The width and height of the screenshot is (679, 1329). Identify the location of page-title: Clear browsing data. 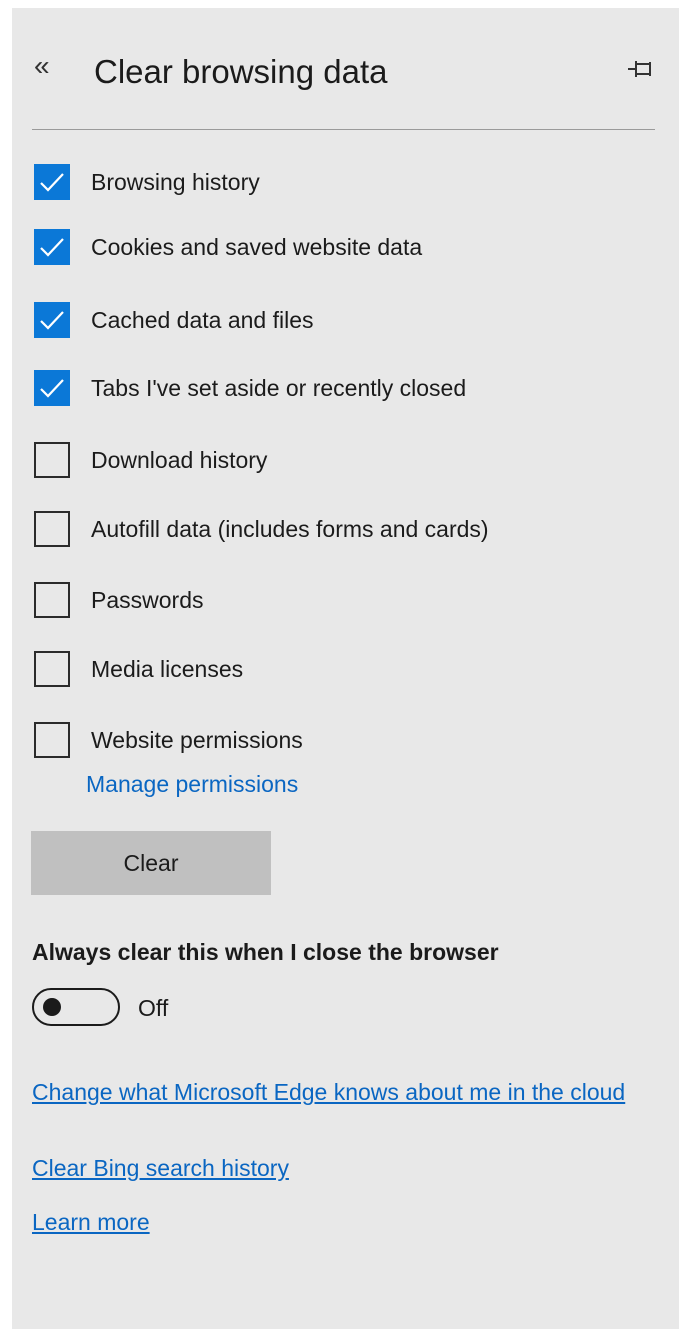
(241, 71).